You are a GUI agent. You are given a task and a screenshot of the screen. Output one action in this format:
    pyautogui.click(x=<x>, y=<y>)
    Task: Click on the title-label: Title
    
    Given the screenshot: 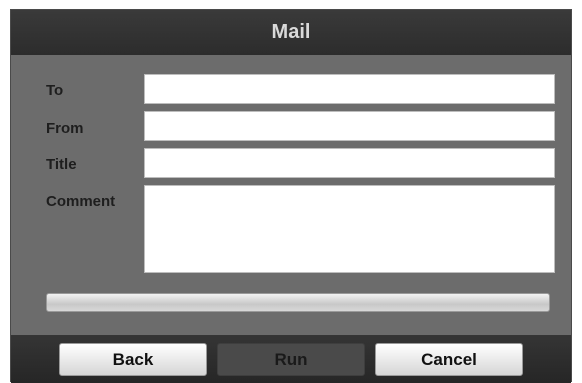 What is the action you would take?
    pyautogui.click(x=61, y=164)
    